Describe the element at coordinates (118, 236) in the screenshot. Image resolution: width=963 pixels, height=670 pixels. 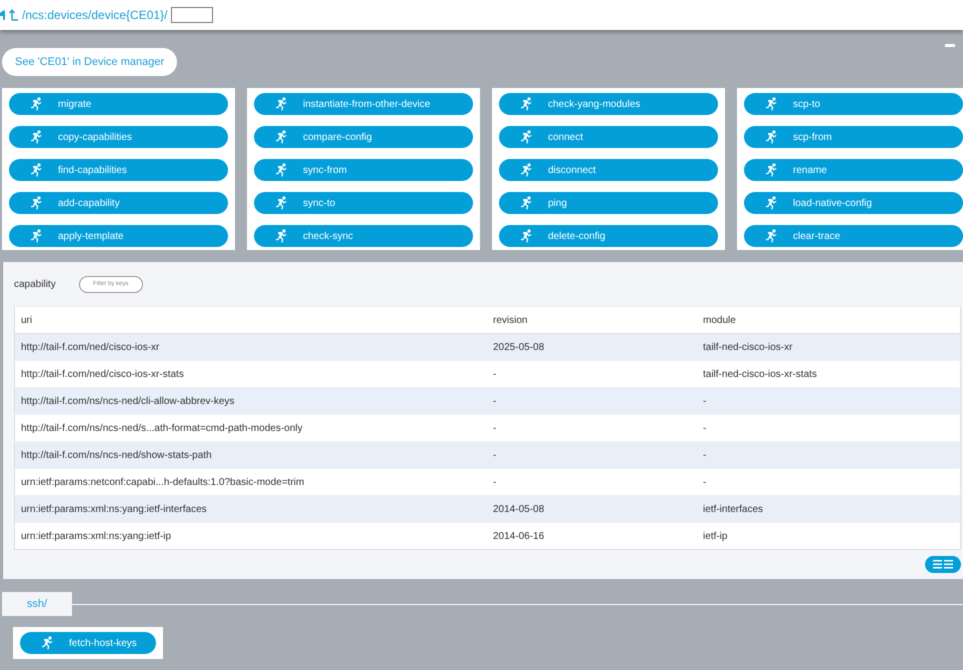
I see `action-button: apply-template` at that location.